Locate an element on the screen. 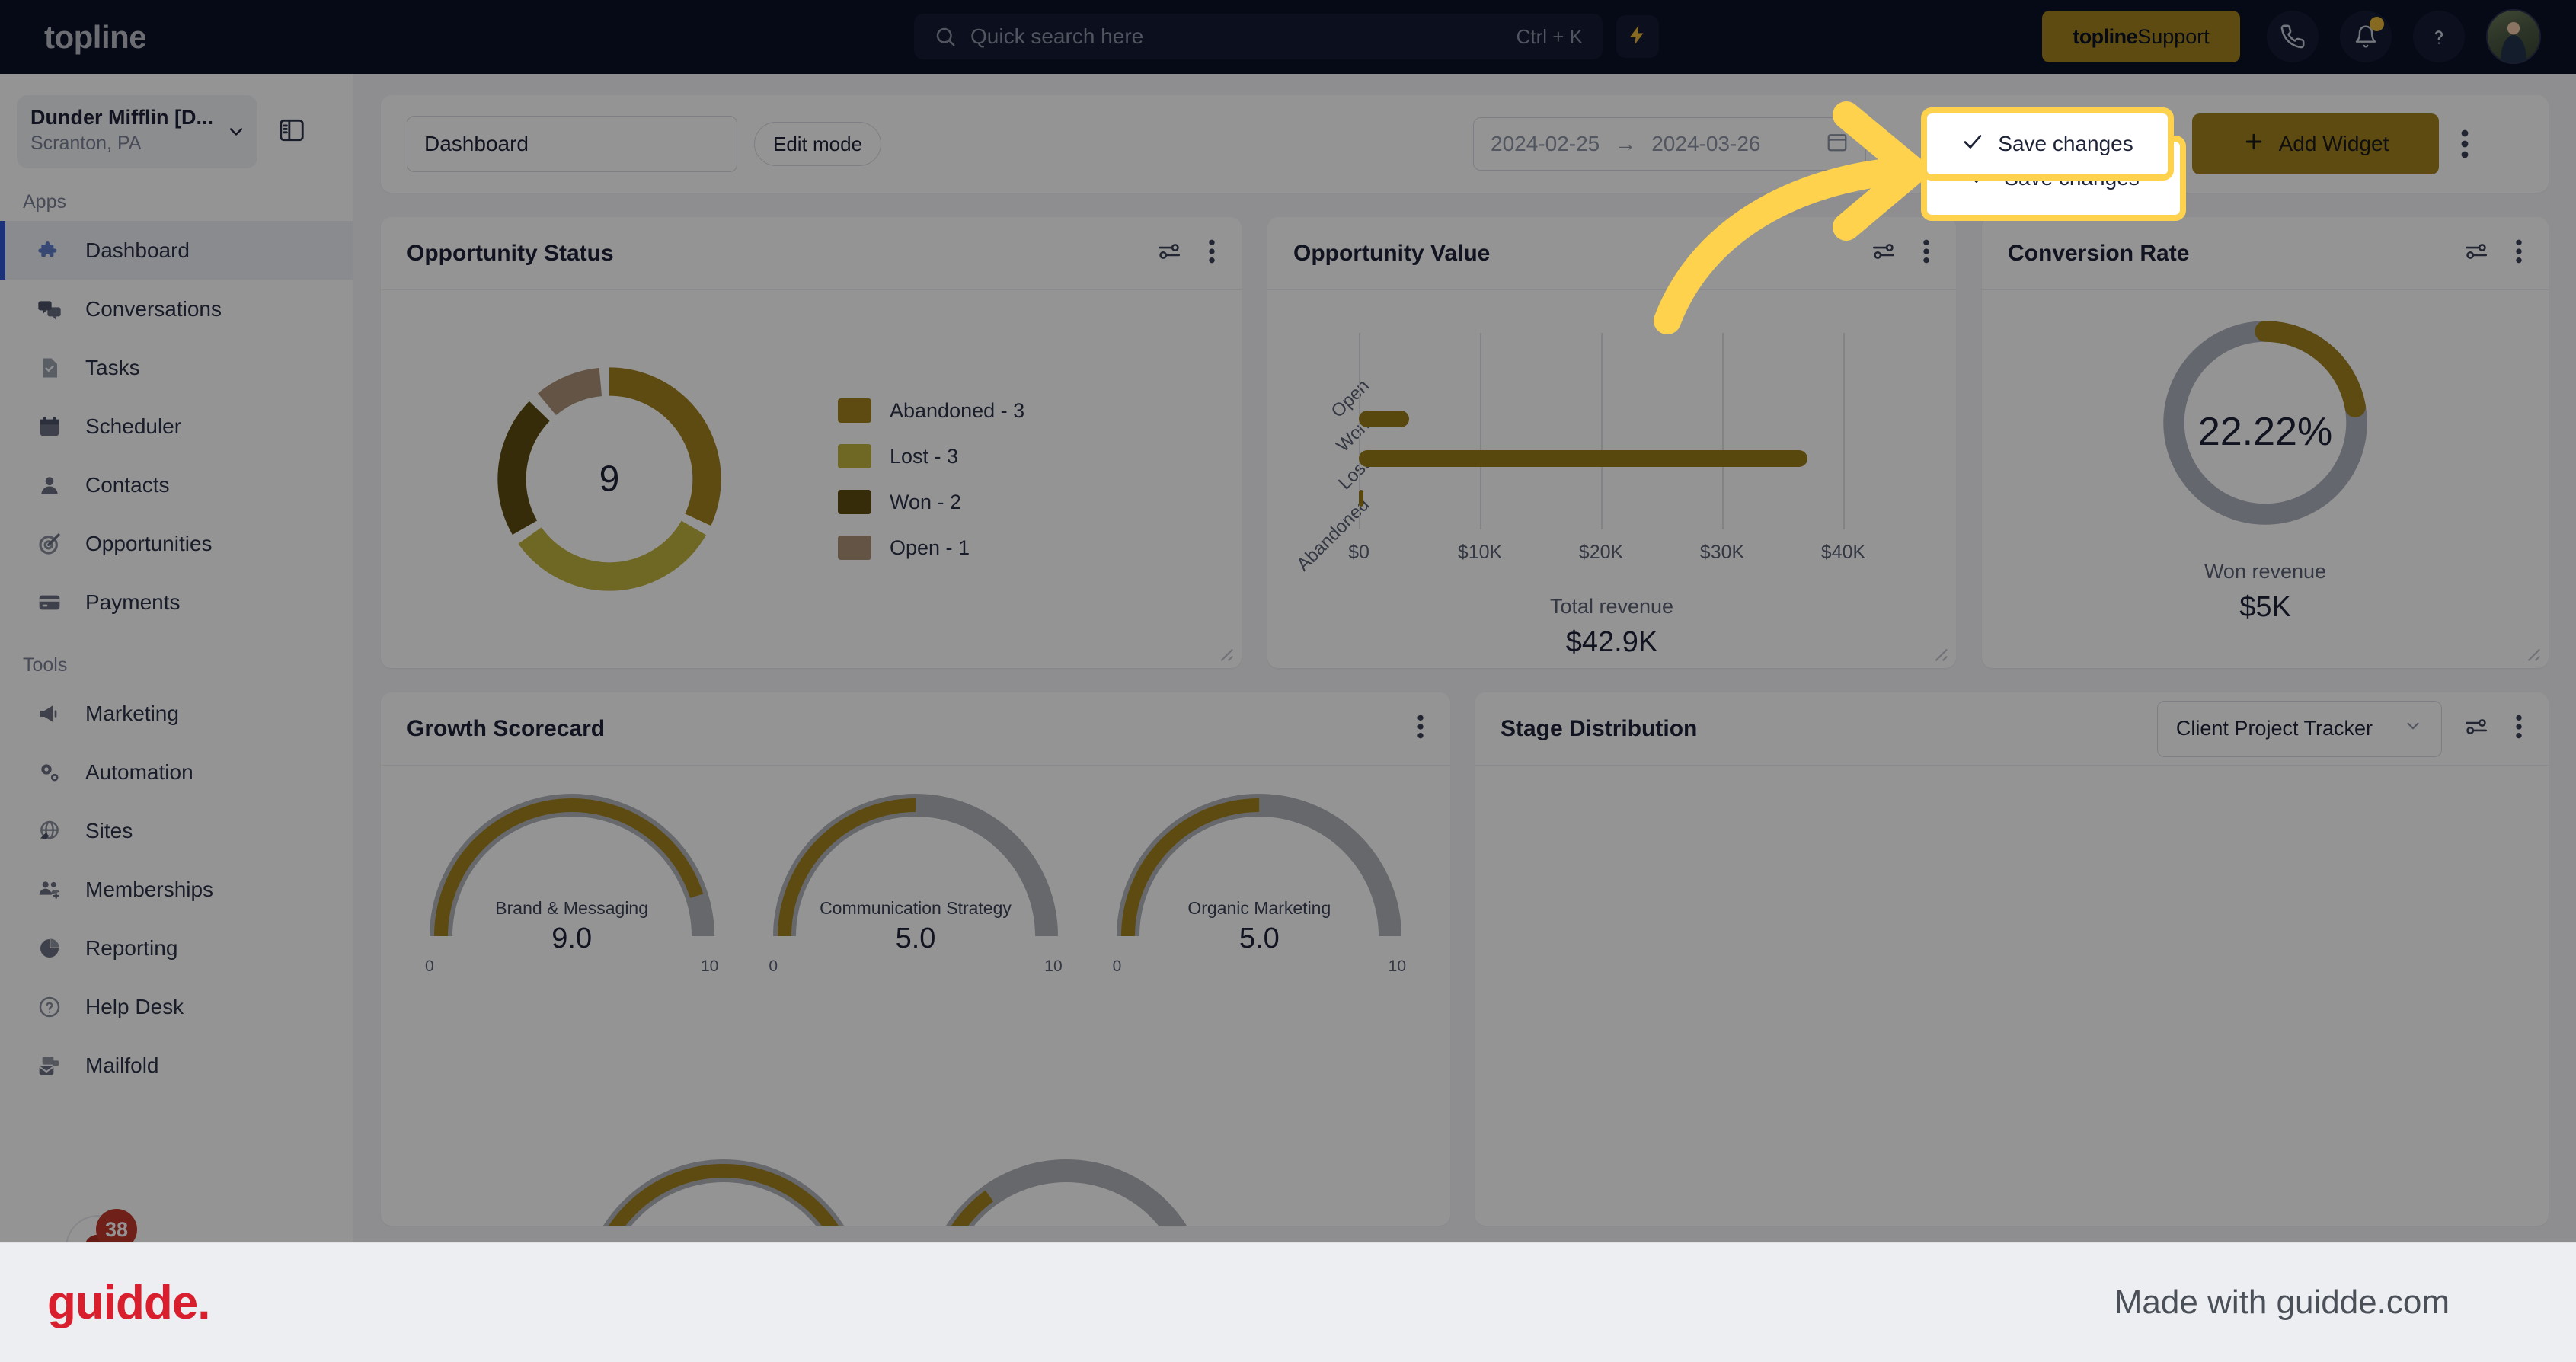 The height and width of the screenshot is (1362, 2576). sidebar-item-help-desk: Help Desk is located at coordinates (176, 1006).